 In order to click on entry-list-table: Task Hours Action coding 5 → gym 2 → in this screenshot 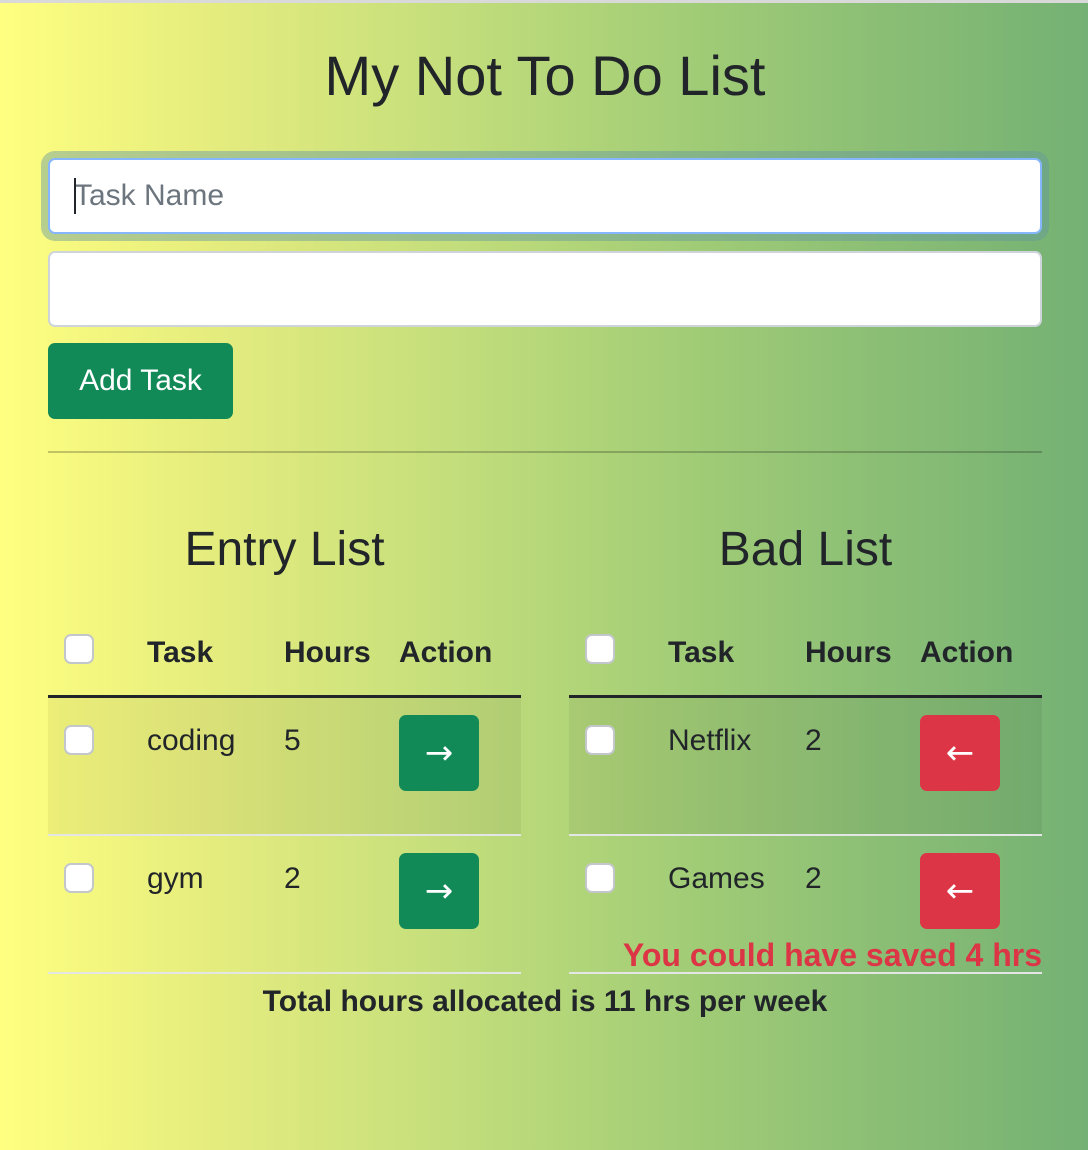, I will do `click(284, 792)`.